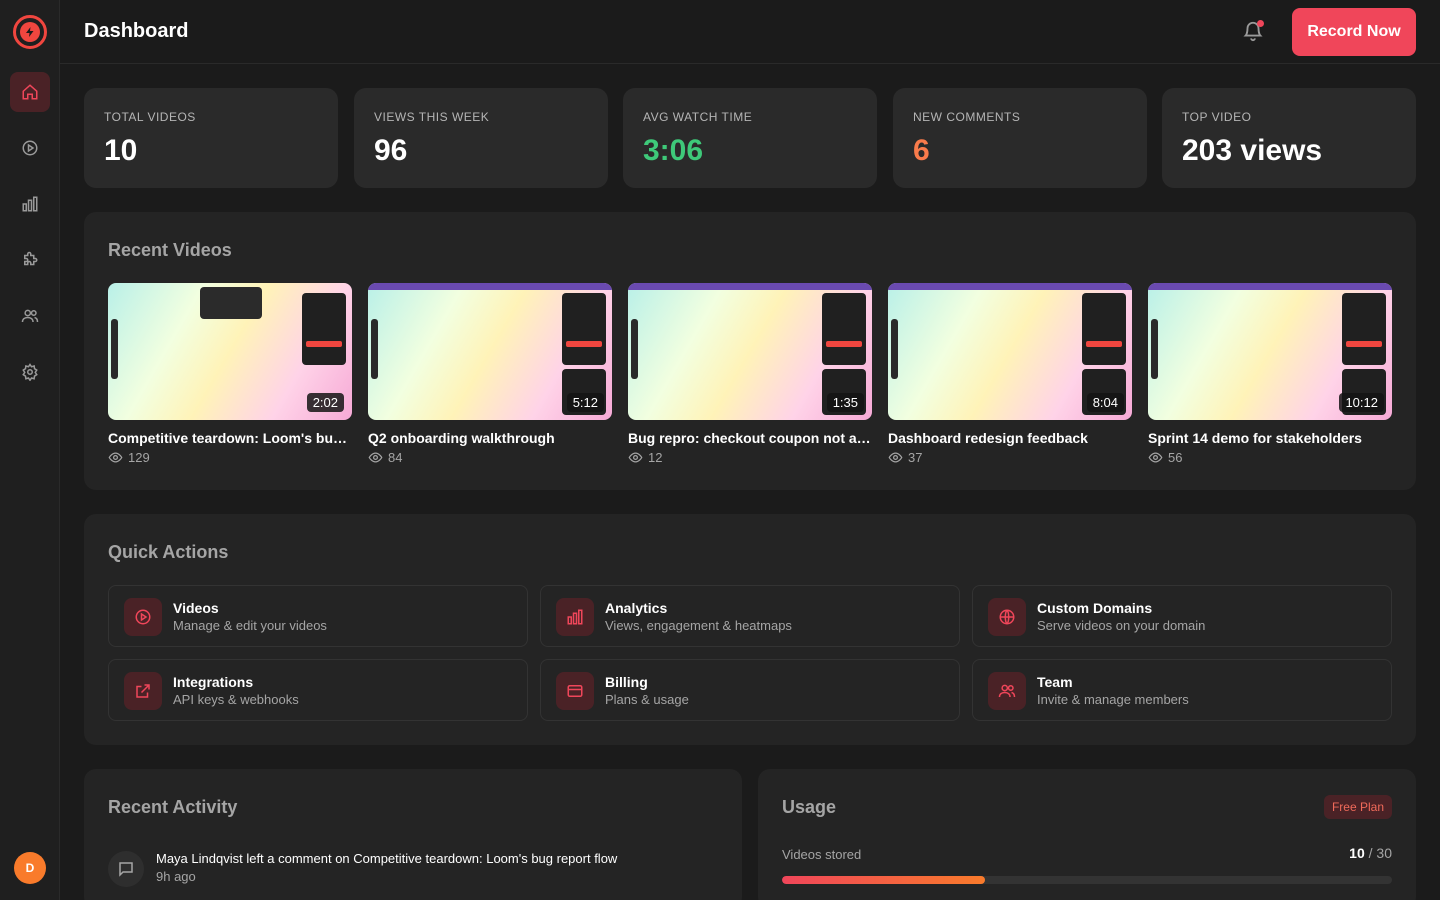 This screenshot has height=900, width=1440. I want to click on quick-action-integrations: Integrations API keys & webhooks, so click(318, 690).